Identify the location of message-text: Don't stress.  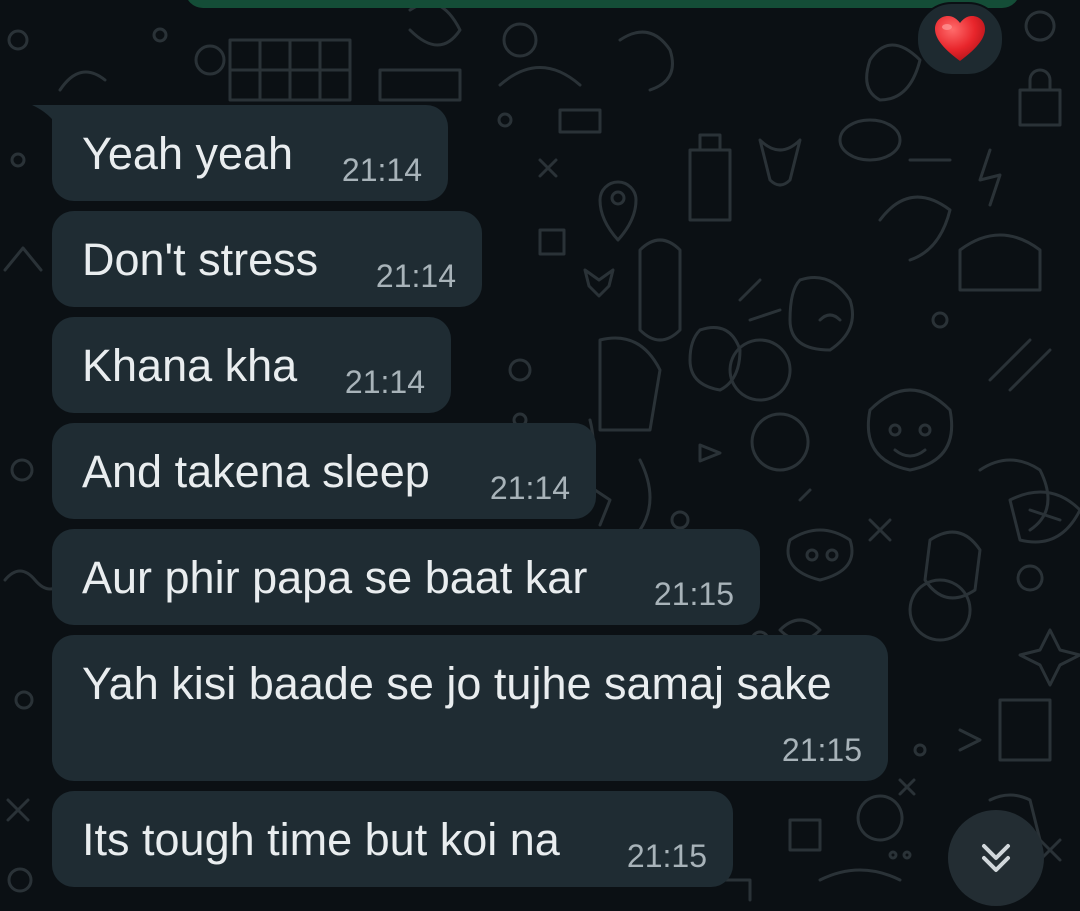
(200, 259).